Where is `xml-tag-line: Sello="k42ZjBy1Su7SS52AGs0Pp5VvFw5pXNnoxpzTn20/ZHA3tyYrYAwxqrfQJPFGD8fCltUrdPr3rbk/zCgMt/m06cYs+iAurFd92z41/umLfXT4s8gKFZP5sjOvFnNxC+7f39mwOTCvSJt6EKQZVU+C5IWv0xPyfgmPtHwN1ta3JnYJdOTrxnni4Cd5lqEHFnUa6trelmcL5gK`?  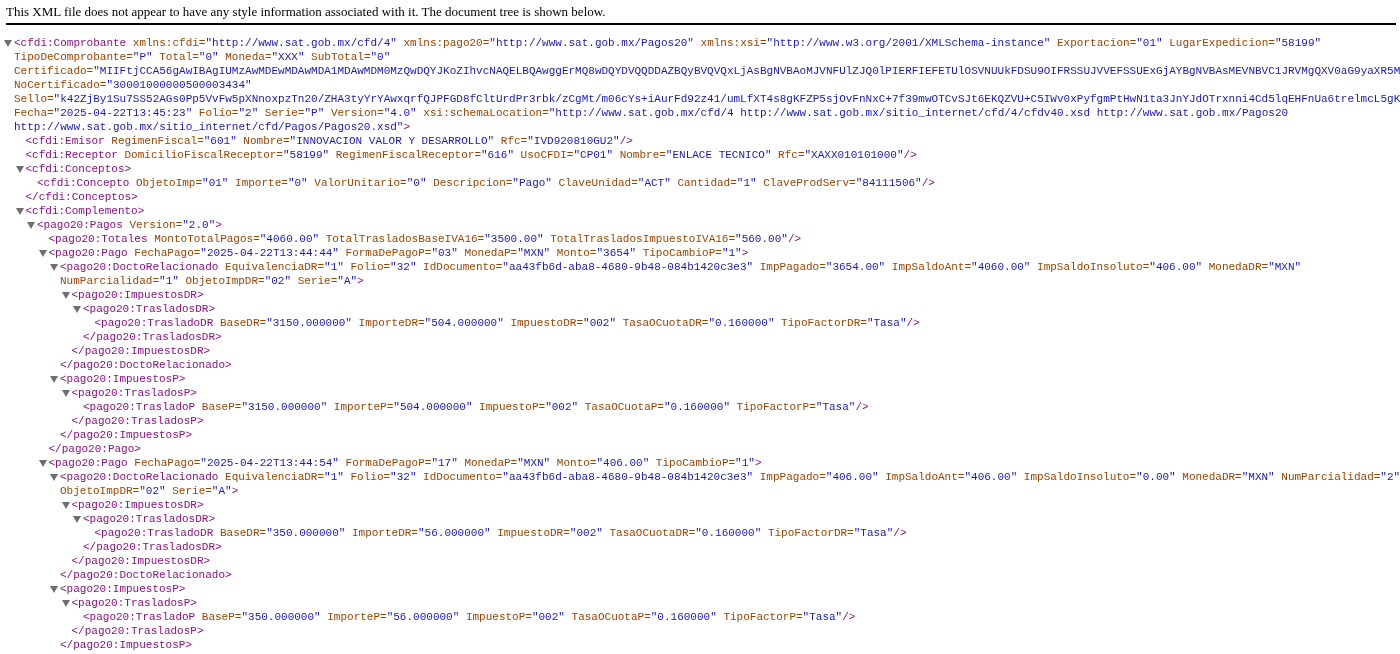
xml-tag-line: Sello="k42ZjBy1Su7SS52AGs0Pp5VvFw5pXNnoxpzTn20/ZHA3tyYrYAwxqrfQJPFGD8fCltUrdPr3rbk/zCgMt/m06cYs+iAurFd92z41/umLfXT4s8gKFZP5sjOvFnNxC+7f39mwOTCvSJt6EKQZVU+C5IWv0xPyfgmPtHwN1ta3JnYJdOTrxnni4Cd5lqEHFnUa6trelmcL5gK is located at coordinates (707, 99).